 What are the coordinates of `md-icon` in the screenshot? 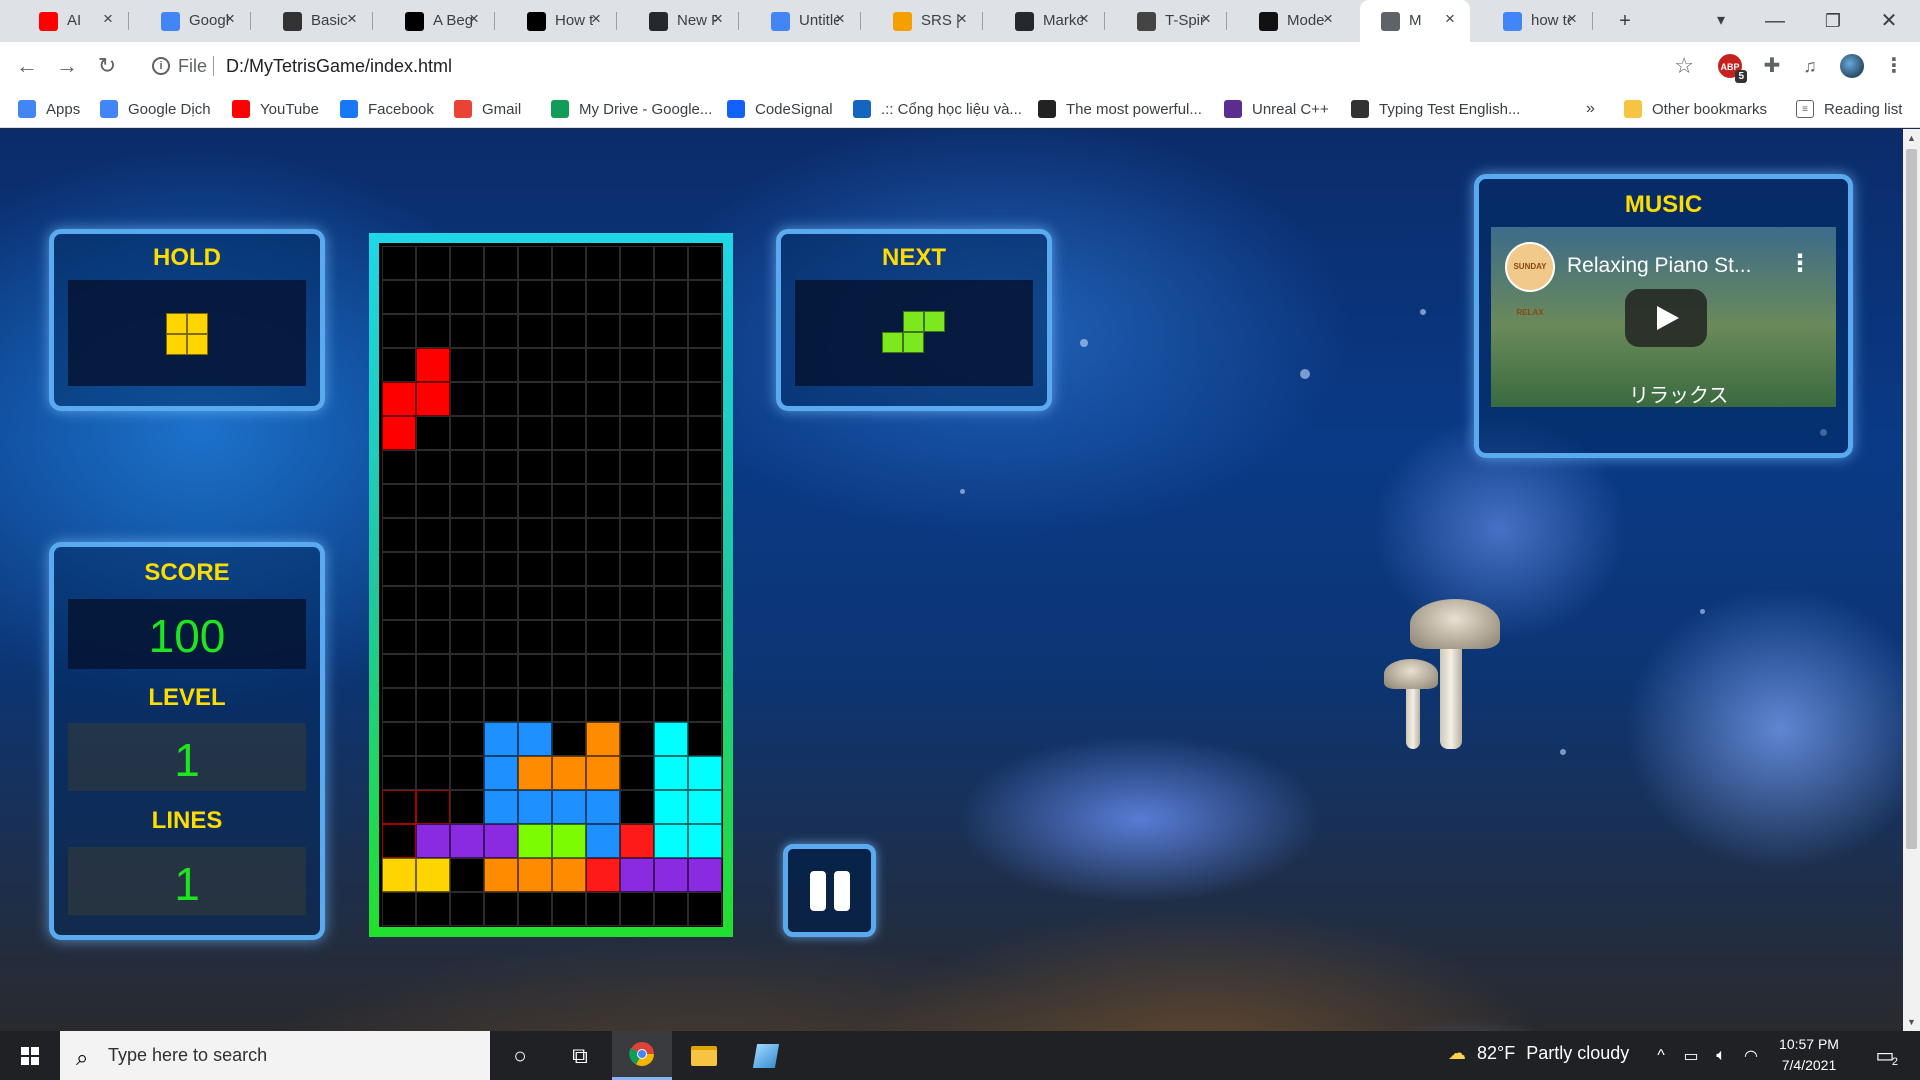 It's located at (292, 21).